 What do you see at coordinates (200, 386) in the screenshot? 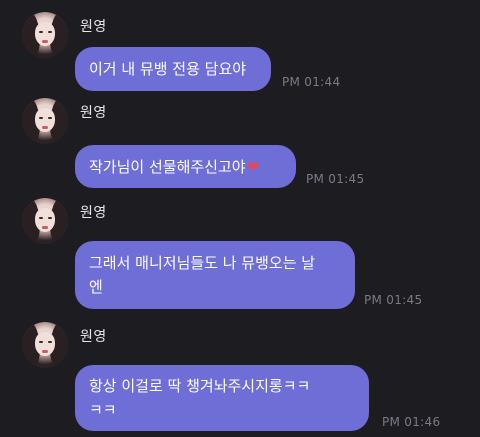
I see `message-text-line: 항상 이걸로 딱 챙겨놔주시지롱ㅋㅋ` at bounding box center [200, 386].